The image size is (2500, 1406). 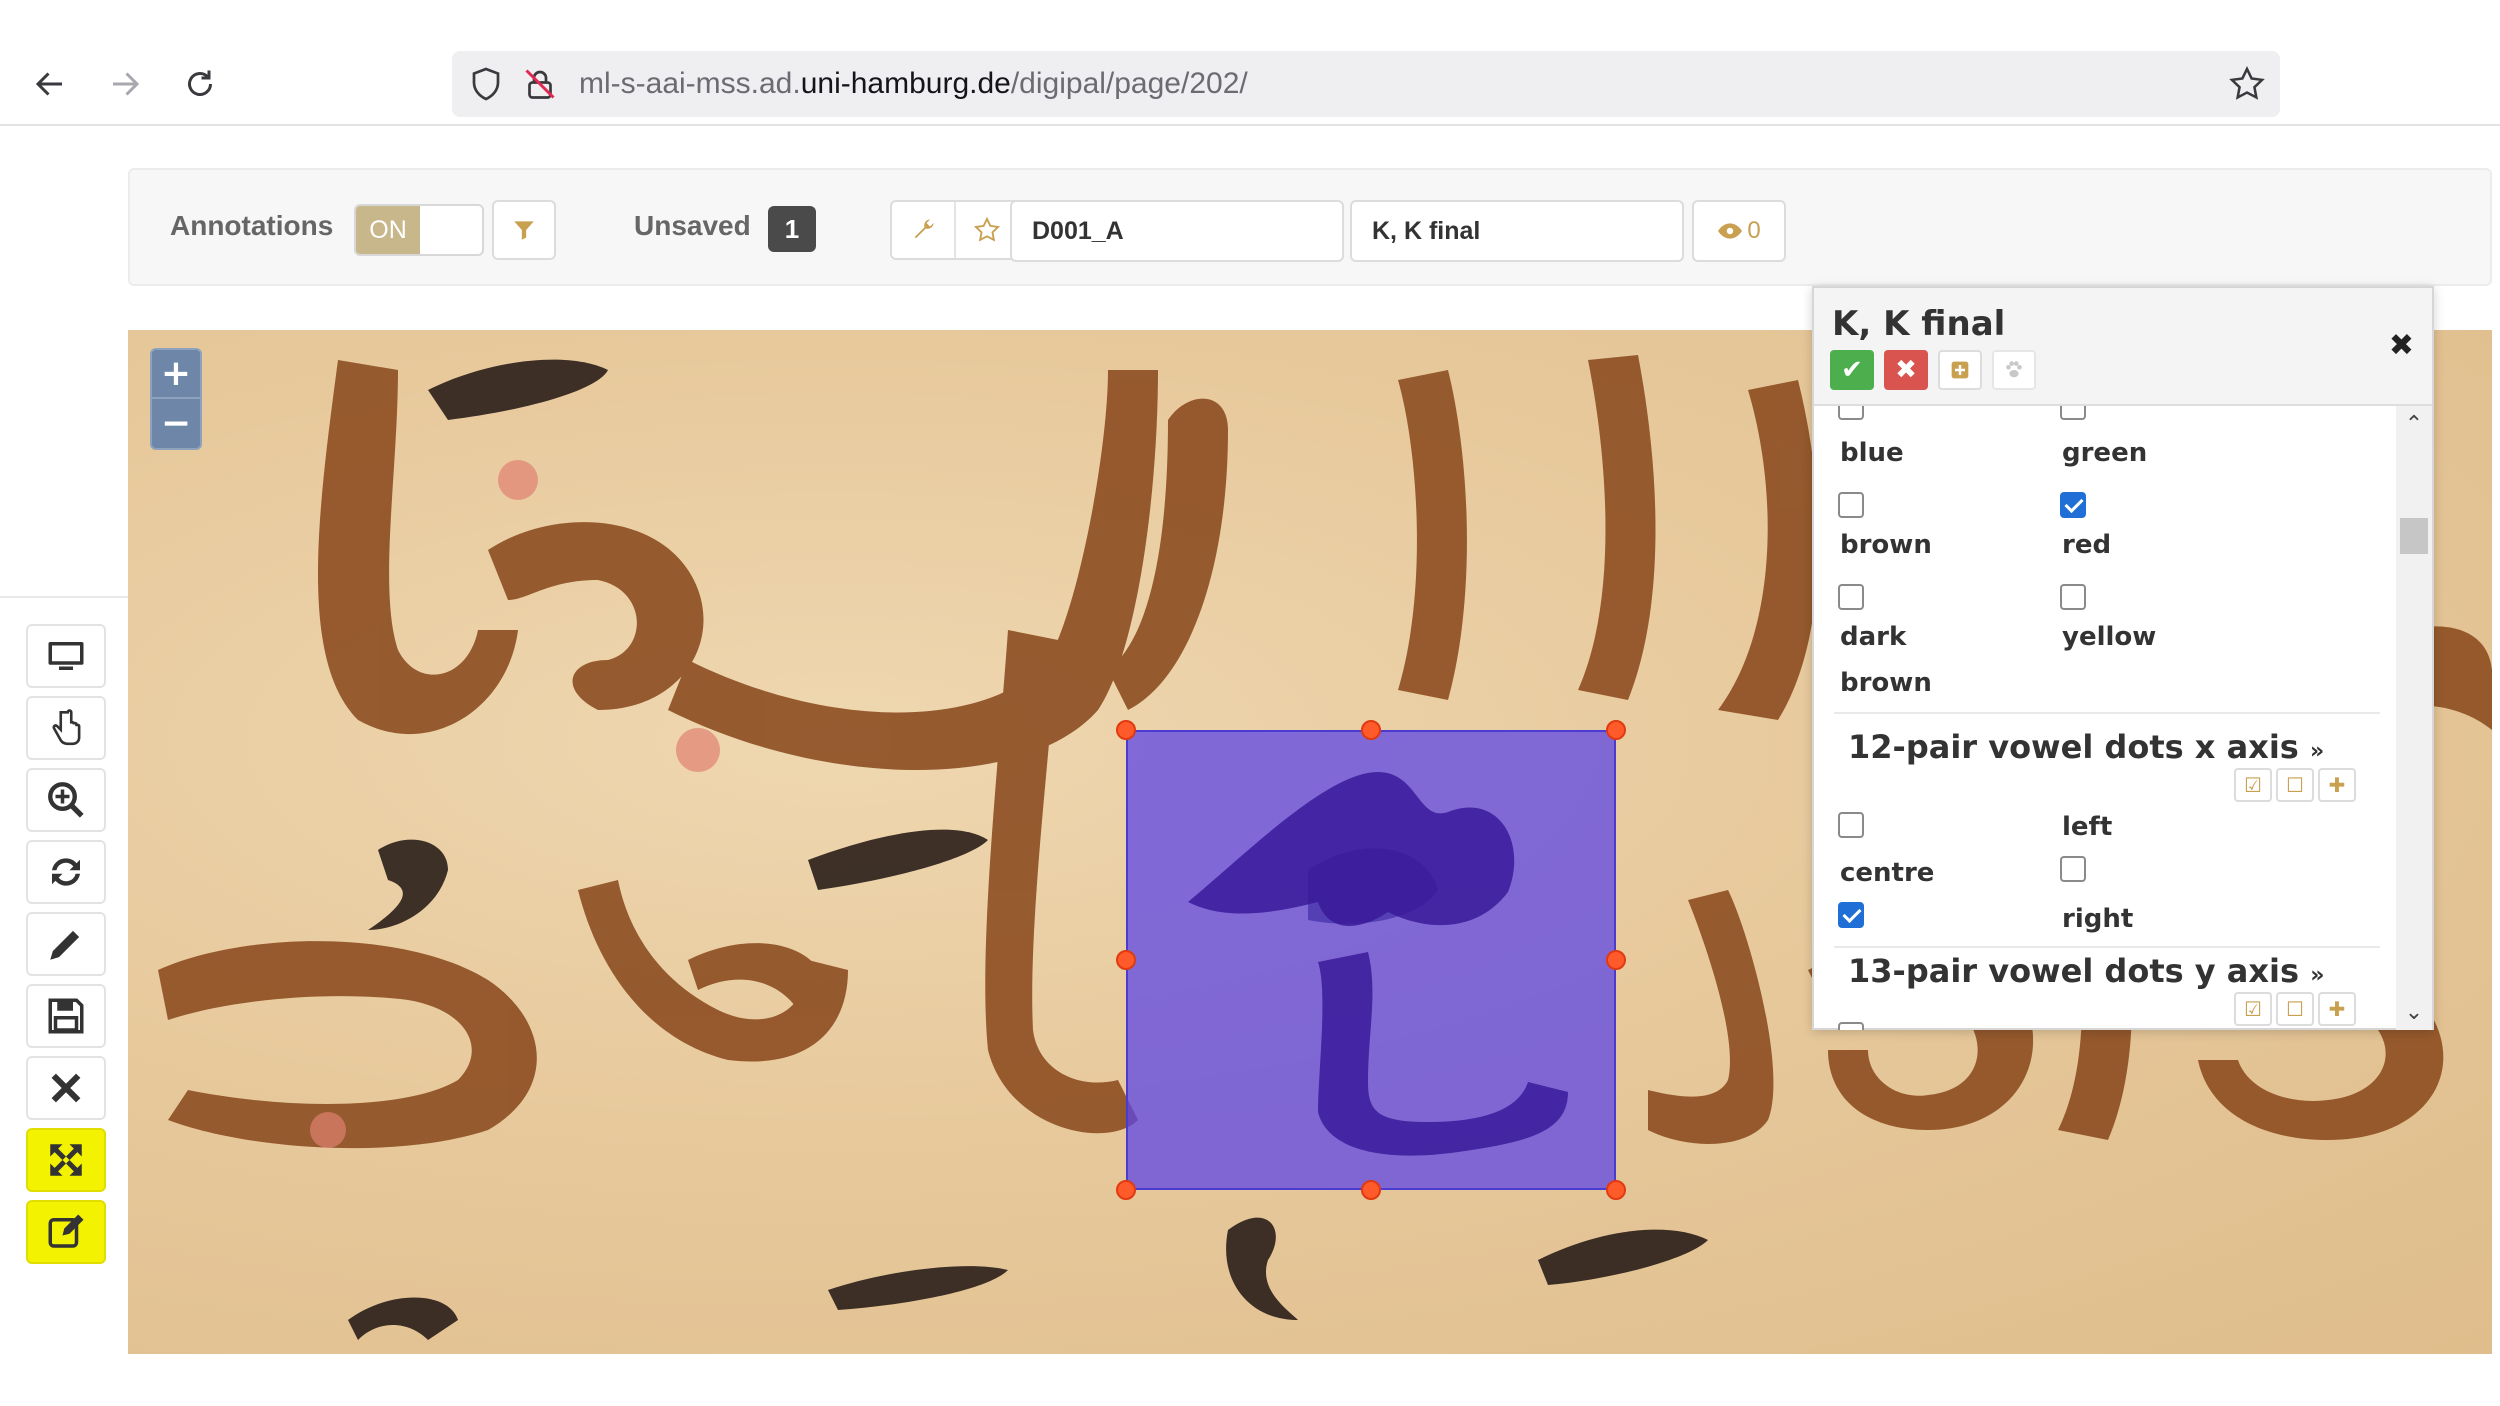 I want to click on annotations-toggle-state: ON, so click(x=388, y=230).